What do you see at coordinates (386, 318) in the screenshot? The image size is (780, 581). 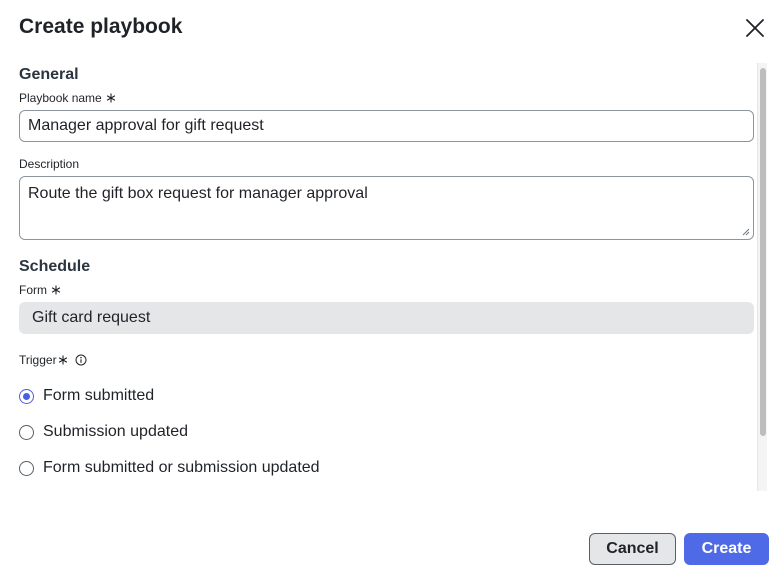 I see `form-readonly-field: Gift card request` at bounding box center [386, 318].